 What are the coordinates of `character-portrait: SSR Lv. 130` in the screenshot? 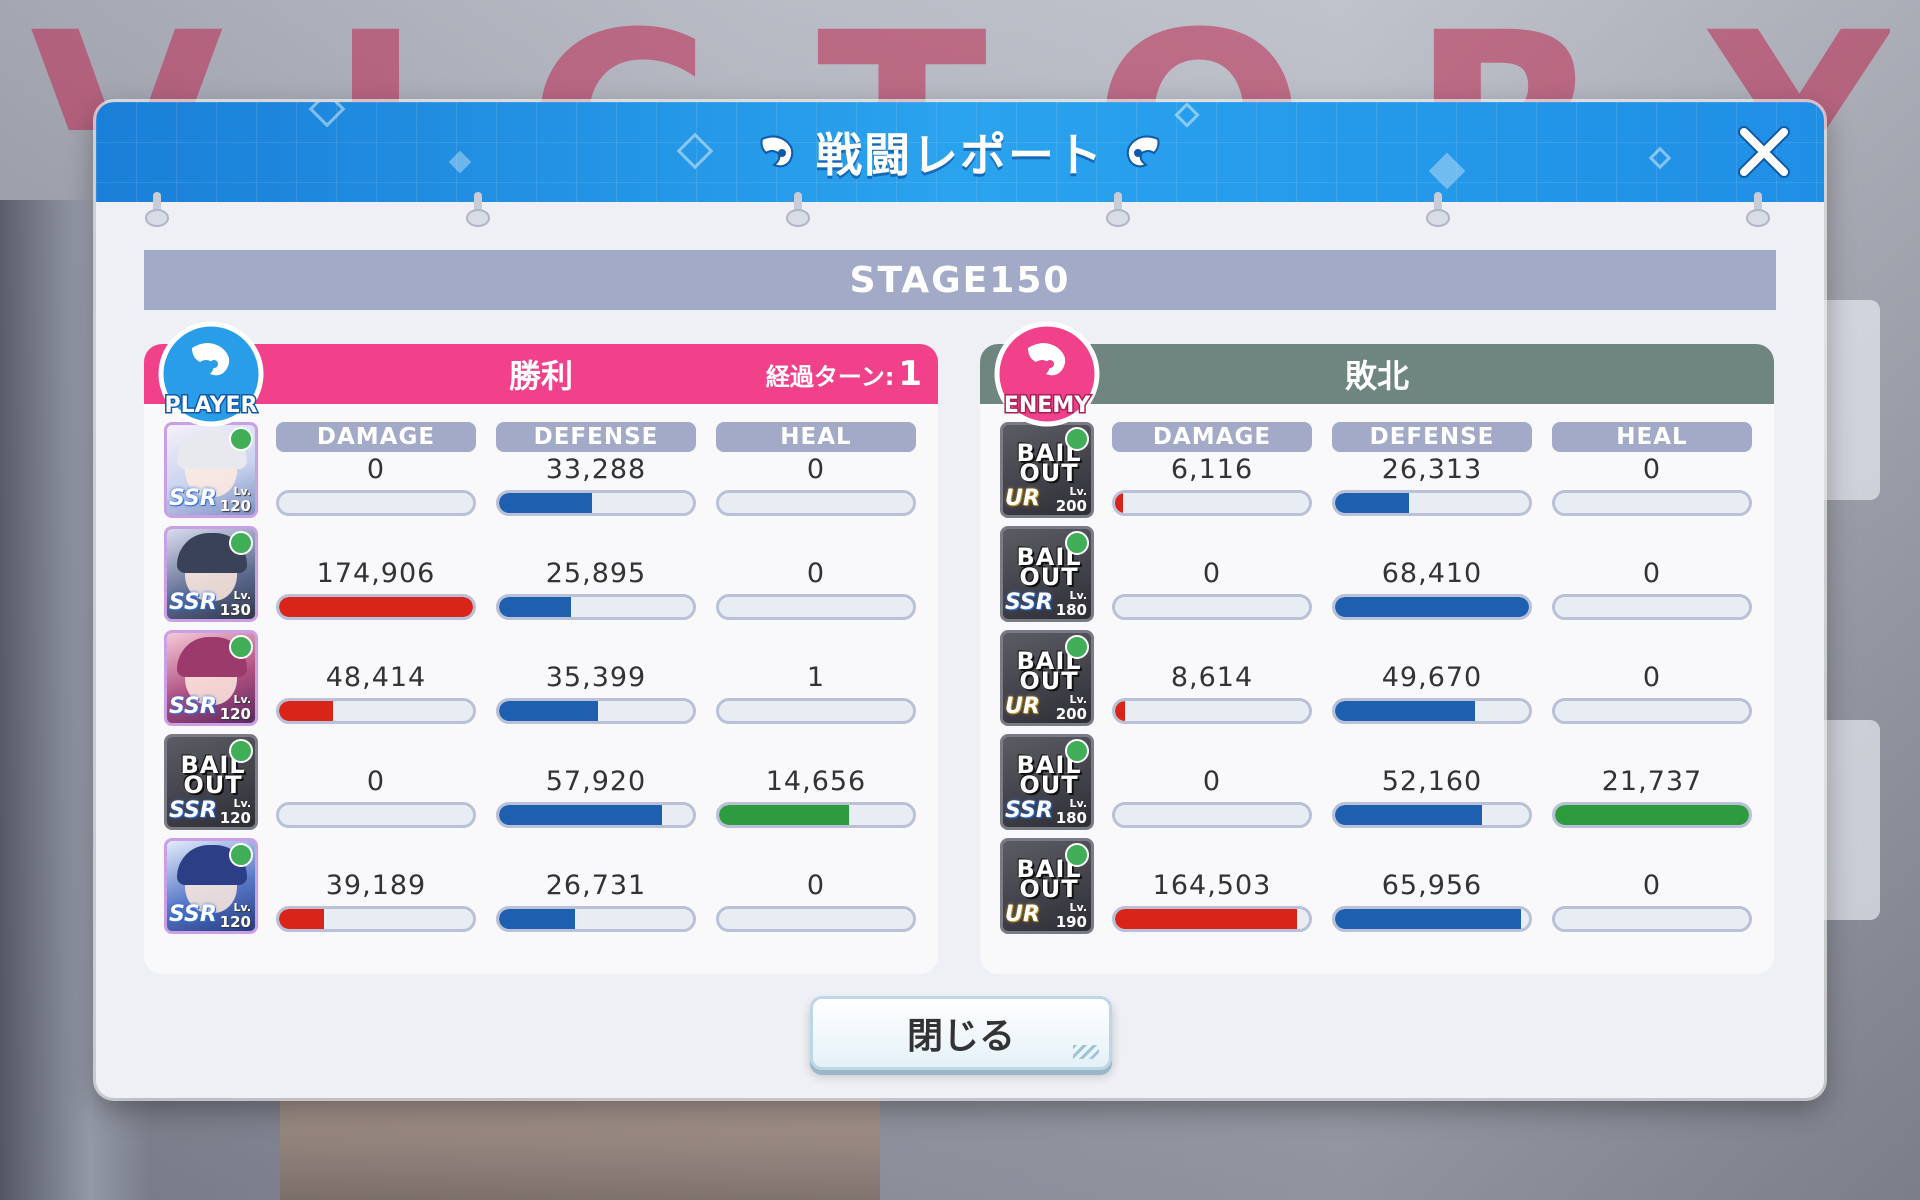 It's located at (211, 574).